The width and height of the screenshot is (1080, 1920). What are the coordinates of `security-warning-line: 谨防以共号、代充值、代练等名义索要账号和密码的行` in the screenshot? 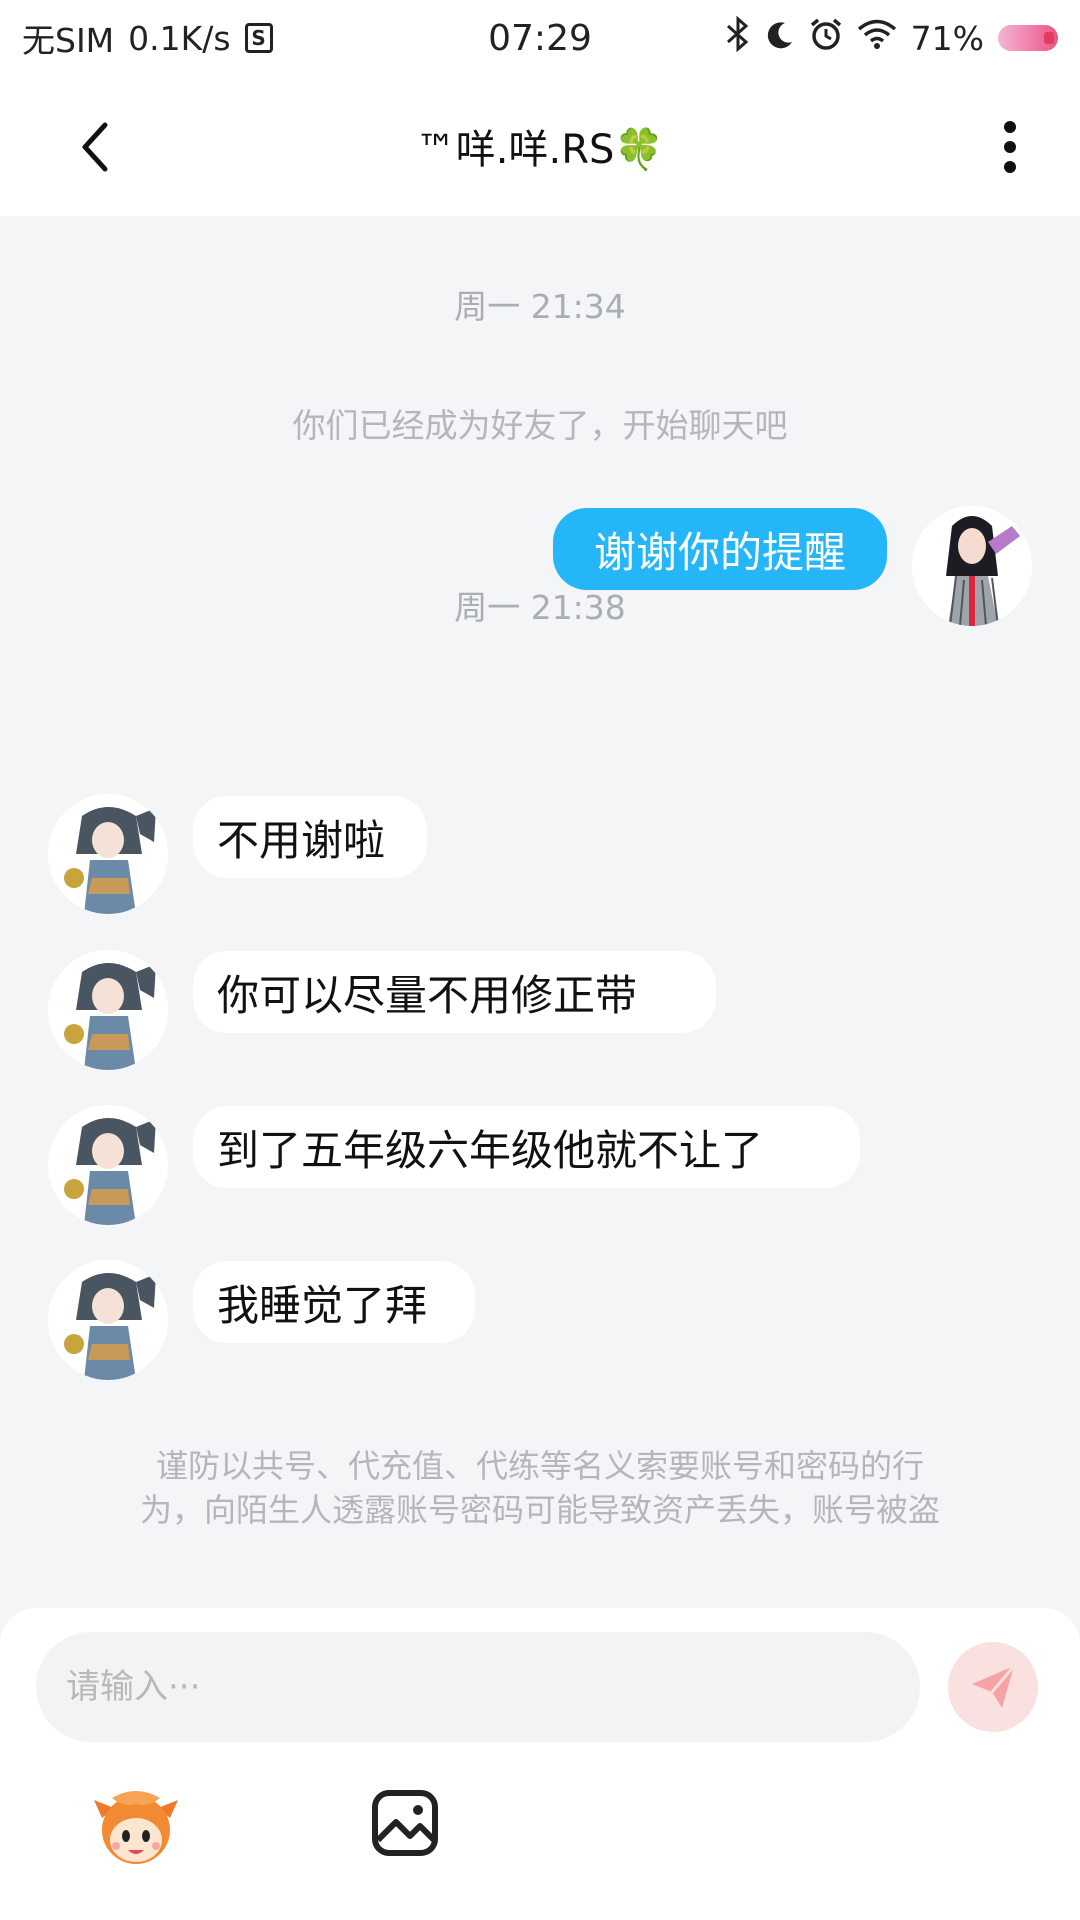 It's located at (539, 1466).